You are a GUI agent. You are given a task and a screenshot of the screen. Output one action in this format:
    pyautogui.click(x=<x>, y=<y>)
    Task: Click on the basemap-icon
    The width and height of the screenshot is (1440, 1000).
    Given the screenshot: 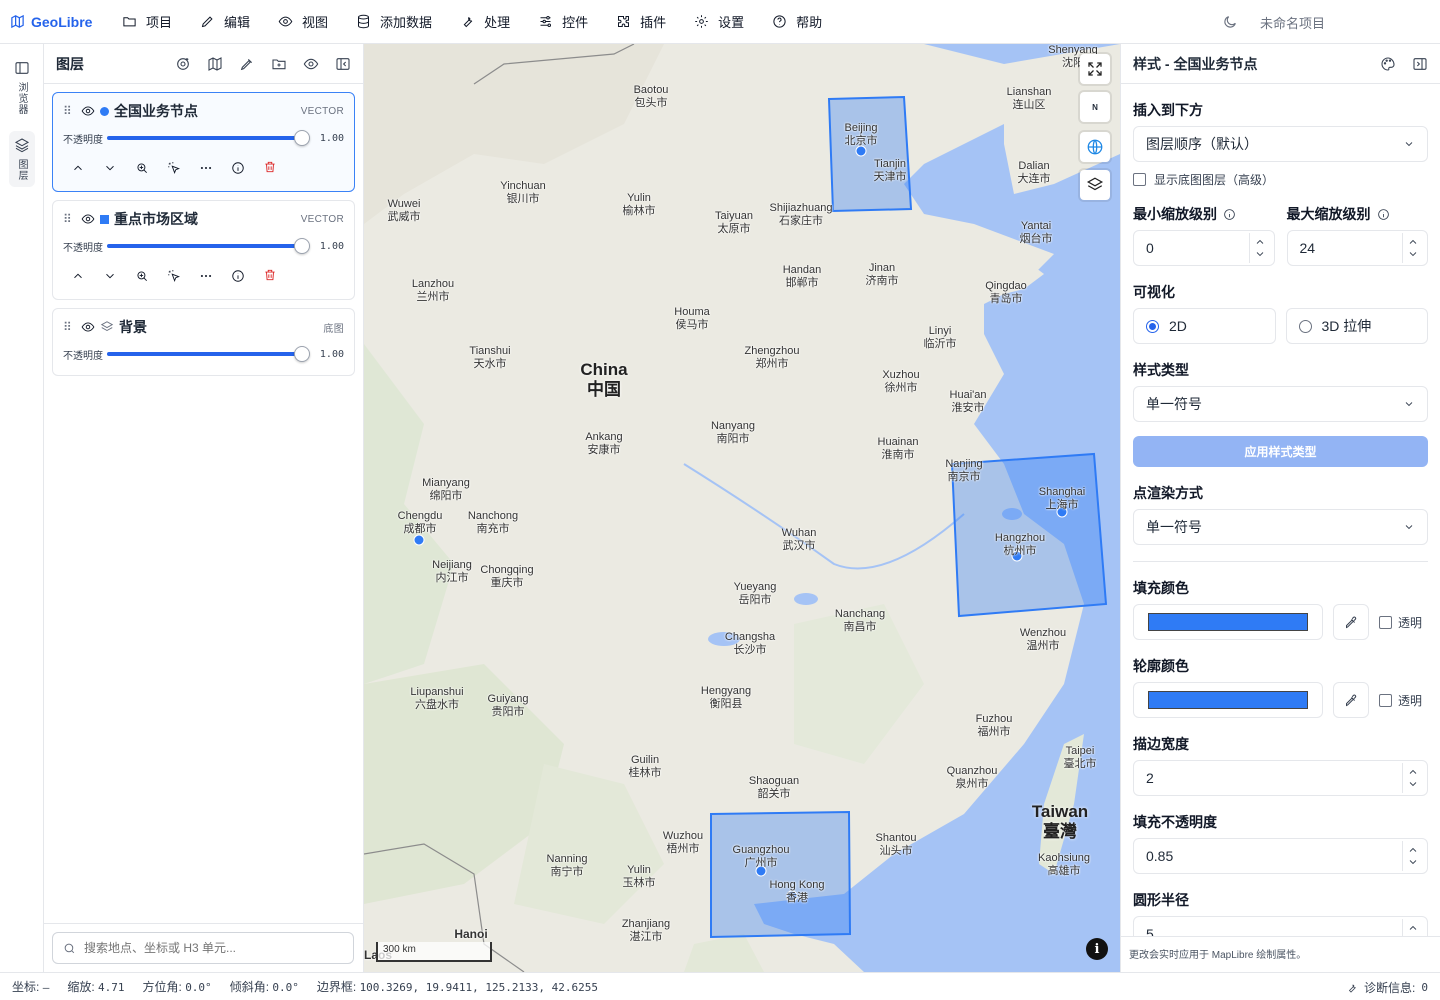 What is the action you would take?
    pyautogui.click(x=215, y=64)
    